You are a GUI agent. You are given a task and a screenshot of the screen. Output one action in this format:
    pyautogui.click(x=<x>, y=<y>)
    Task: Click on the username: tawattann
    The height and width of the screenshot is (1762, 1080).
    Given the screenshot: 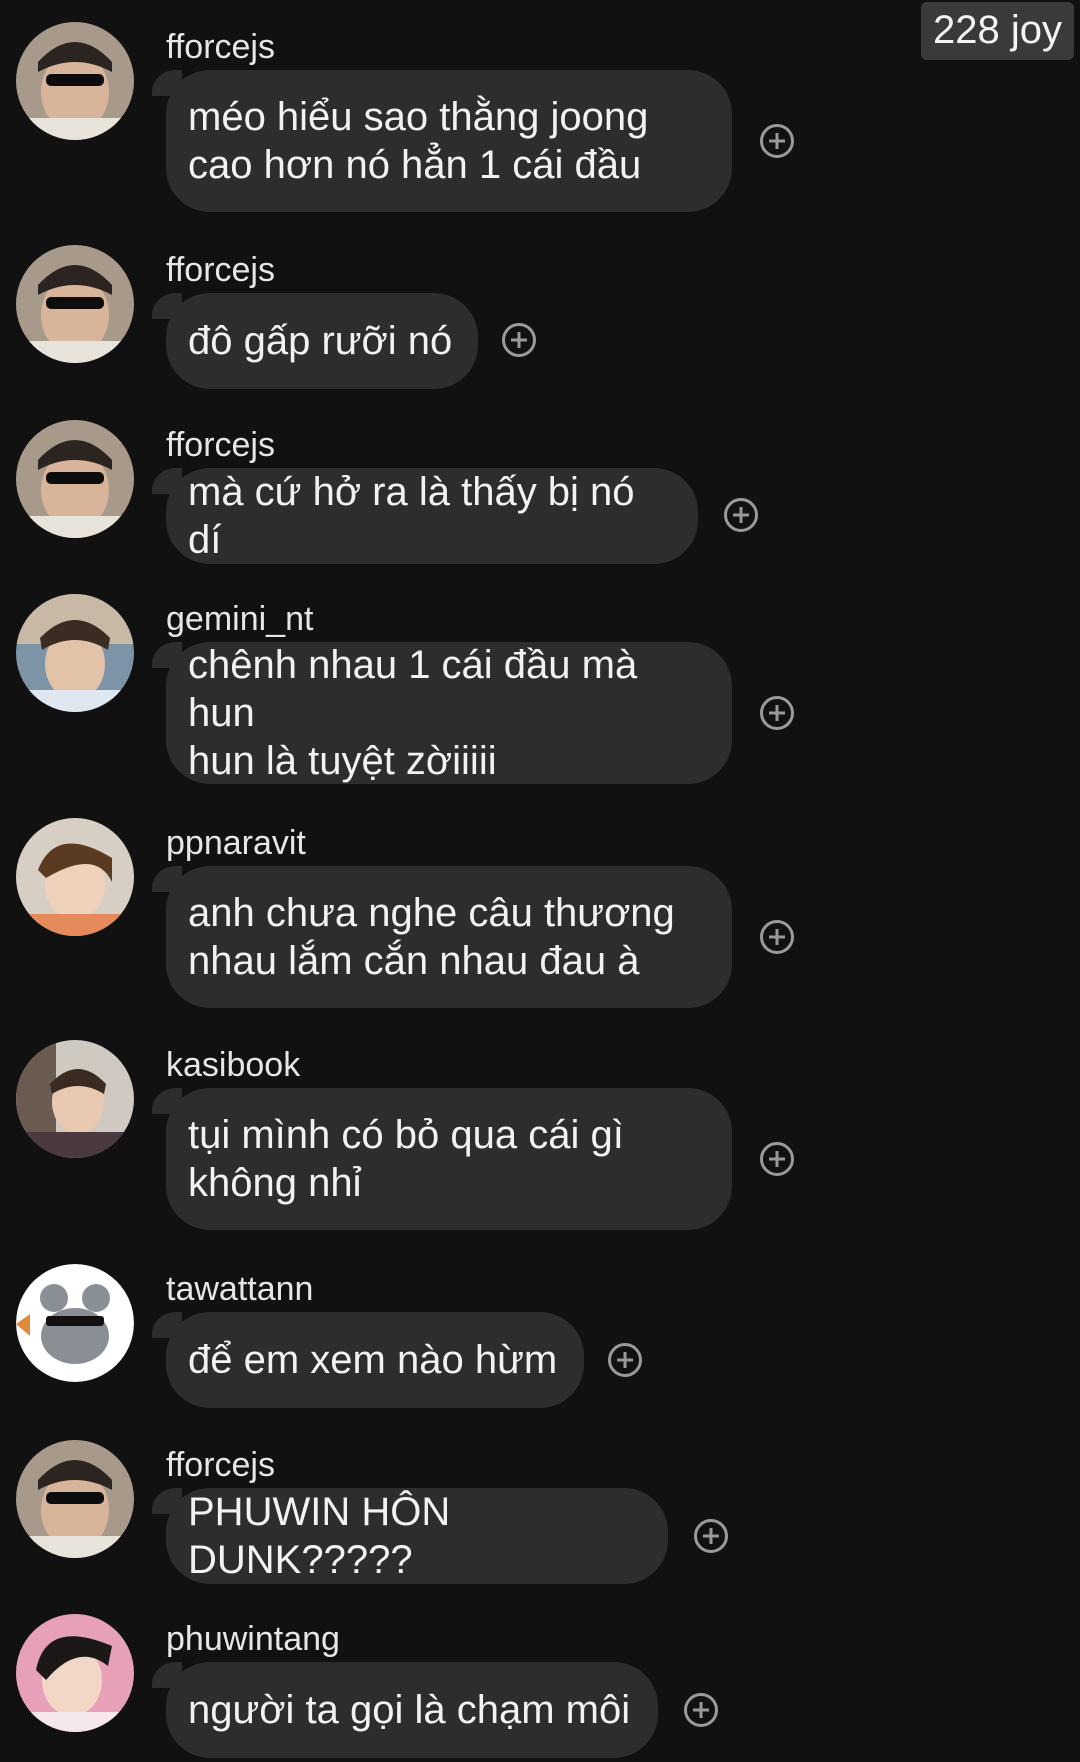 What is the action you would take?
    pyautogui.click(x=239, y=1289)
    